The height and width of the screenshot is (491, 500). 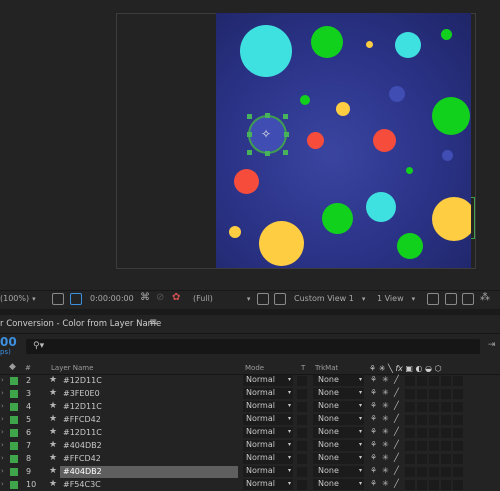 What do you see at coordinates (72, 368) in the screenshot?
I see `layer-name-column: Layer Name` at bounding box center [72, 368].